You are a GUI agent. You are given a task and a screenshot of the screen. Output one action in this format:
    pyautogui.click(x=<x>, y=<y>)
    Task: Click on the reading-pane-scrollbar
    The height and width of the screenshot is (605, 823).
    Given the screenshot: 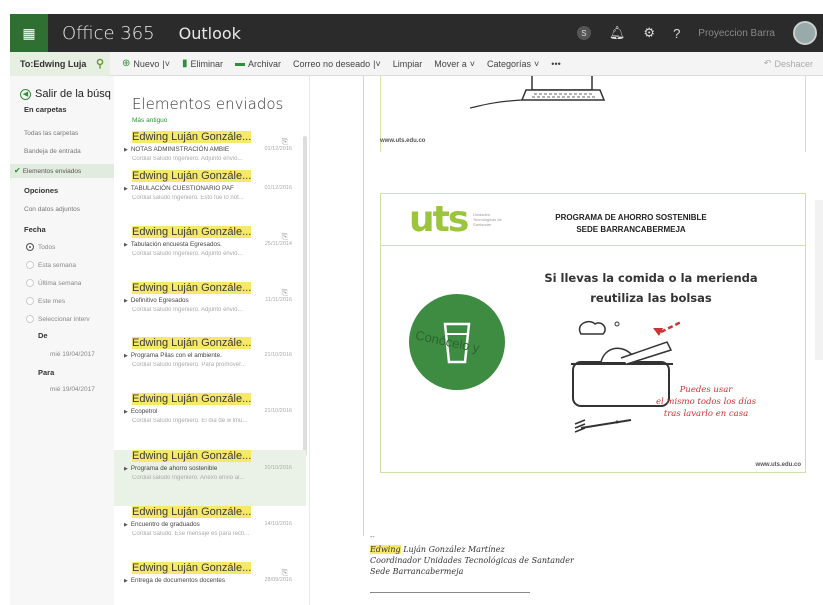 What is the action you would take?
    pyautogui.click(x=819, y=280)
    